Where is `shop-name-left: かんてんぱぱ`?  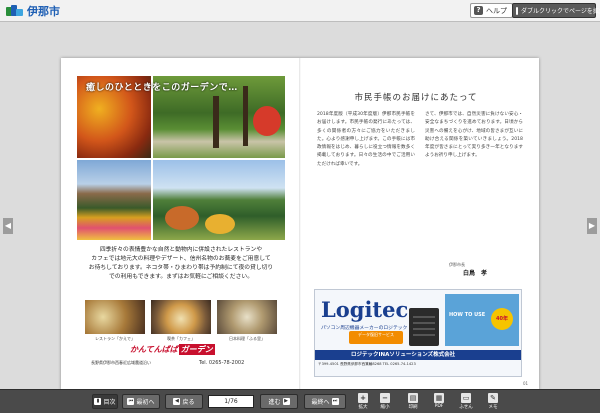 shop-name-left: かんてんぱぱ is located at coordinates (154, 349).